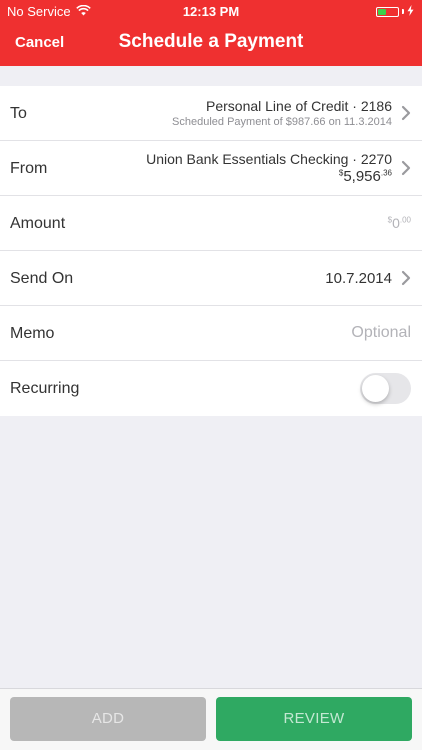 This screenshot has width=422, height=750. I want to click on amount-cents: .00, so click(405, 220).